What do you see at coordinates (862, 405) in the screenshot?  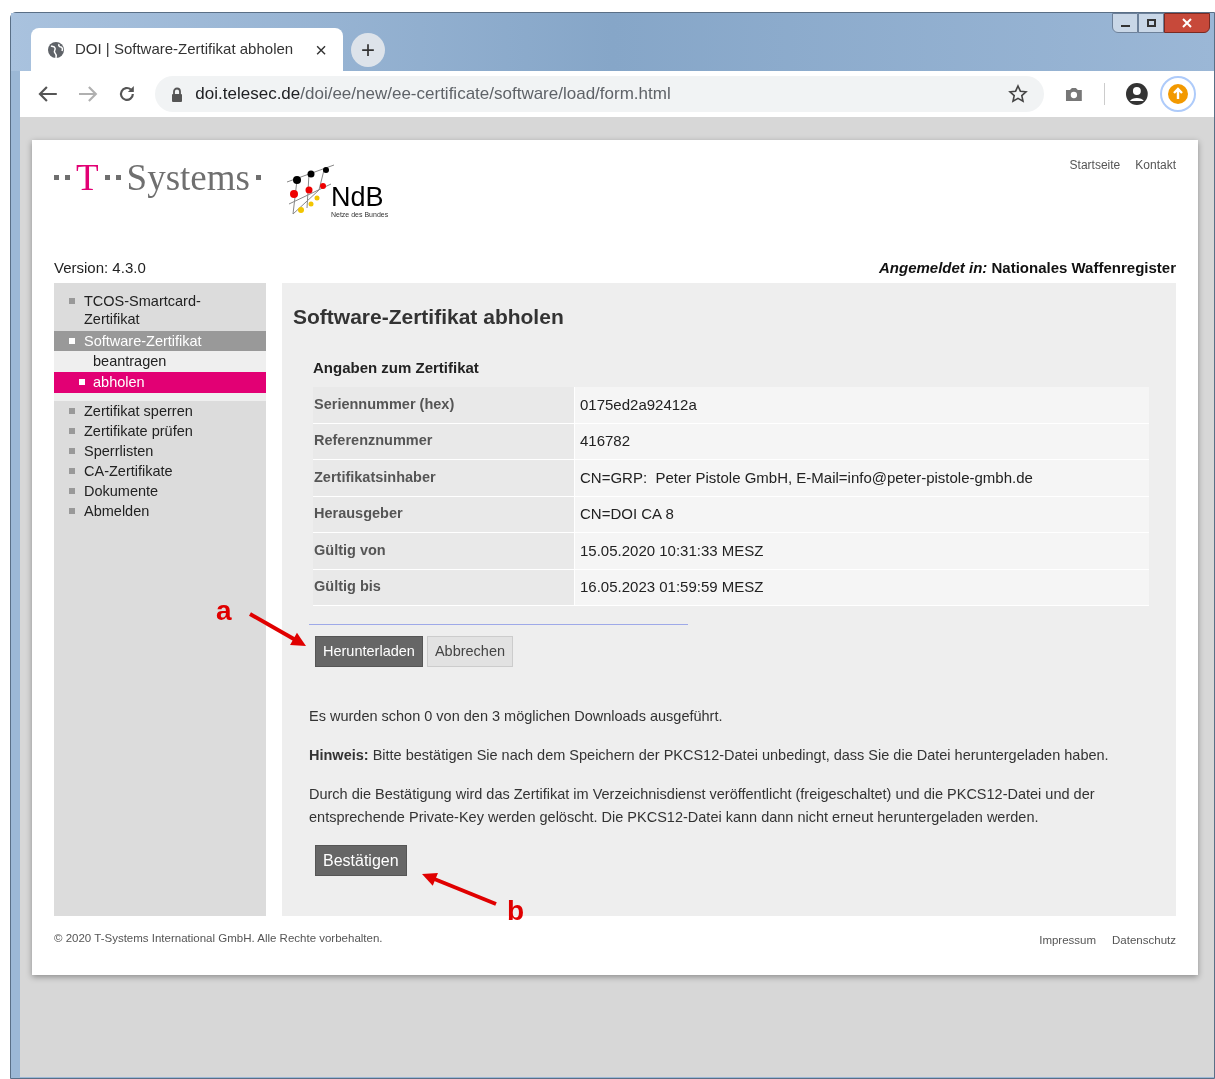 I see `field-value: 0175ed2a92412a` at bounding box center [862, 405].